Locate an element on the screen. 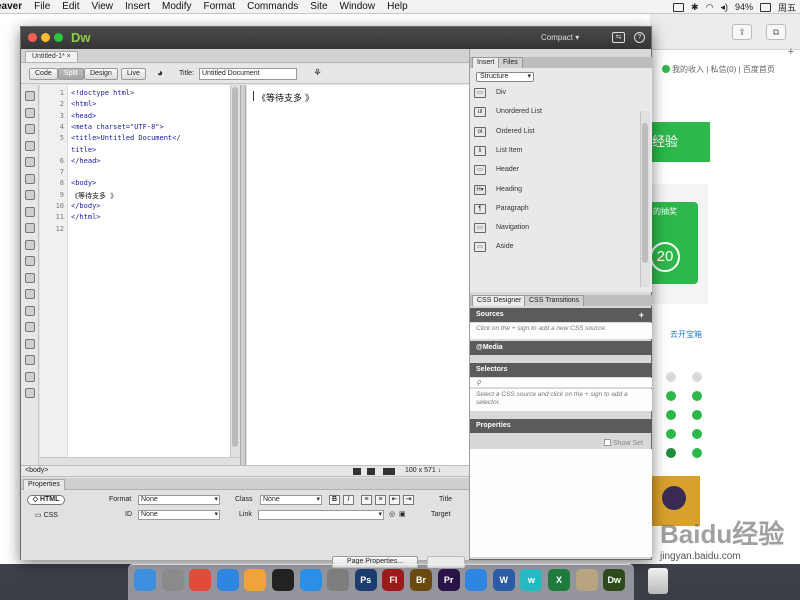  wifi-icon: ◠ is located at coordinates (710, 7).